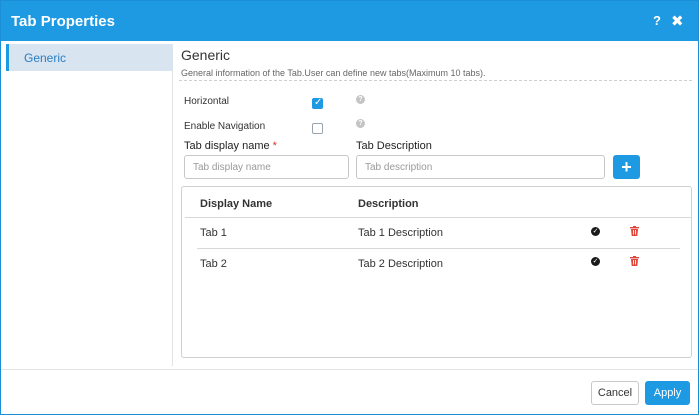  I want to click on footer-divider, so click(349, 369).